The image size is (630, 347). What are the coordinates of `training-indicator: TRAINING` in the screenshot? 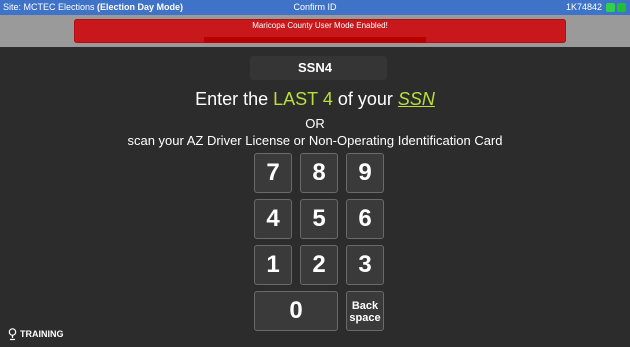 It's located at (36, 334).